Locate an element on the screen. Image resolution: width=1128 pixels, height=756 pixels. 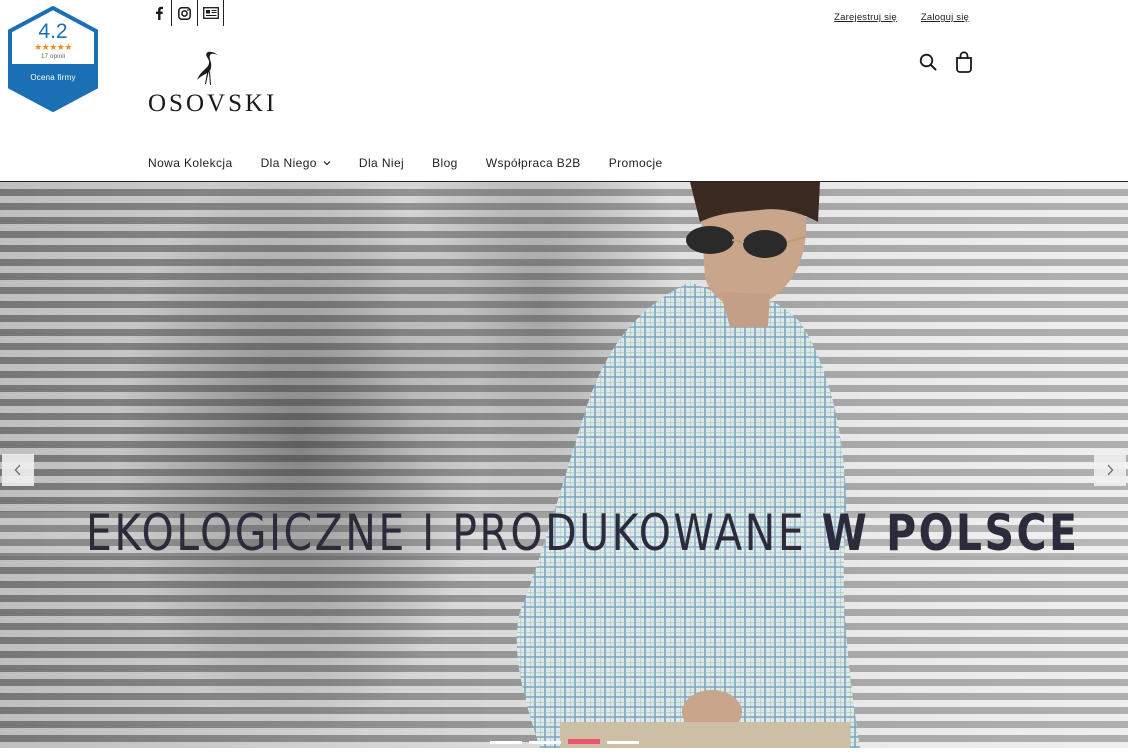
newspaper-icon is located at coordinates (211, 13).